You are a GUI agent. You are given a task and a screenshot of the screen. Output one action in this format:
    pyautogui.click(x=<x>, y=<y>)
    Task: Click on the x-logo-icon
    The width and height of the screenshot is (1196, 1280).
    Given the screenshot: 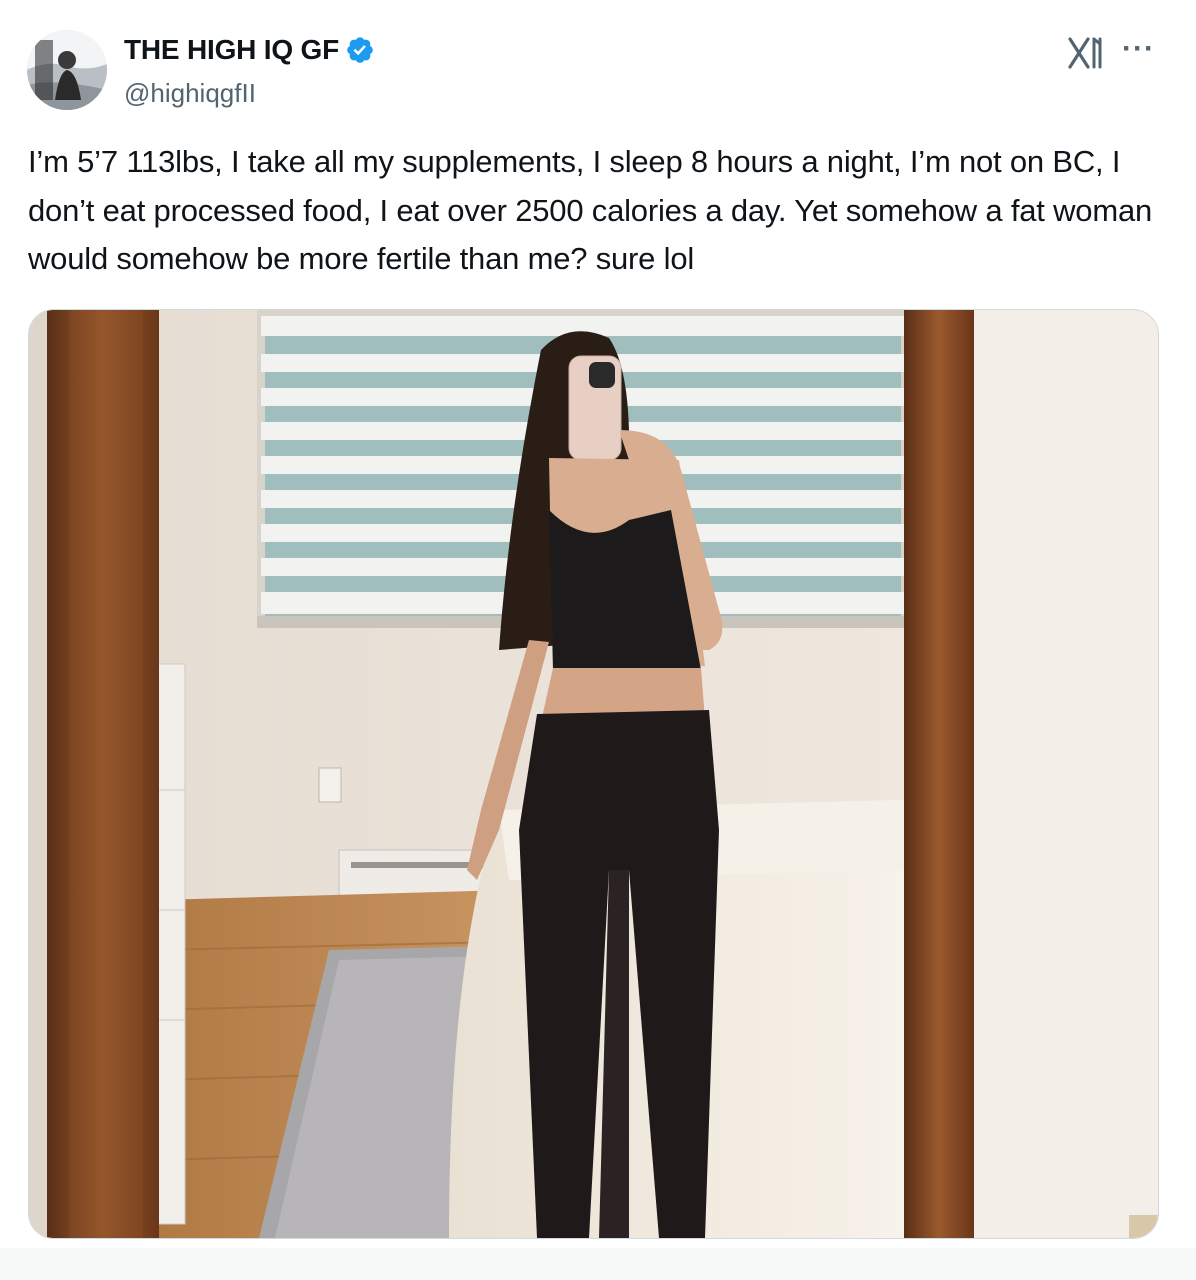 What is the action you would take?
    pyautogui.click(x=1087, y=53)
    